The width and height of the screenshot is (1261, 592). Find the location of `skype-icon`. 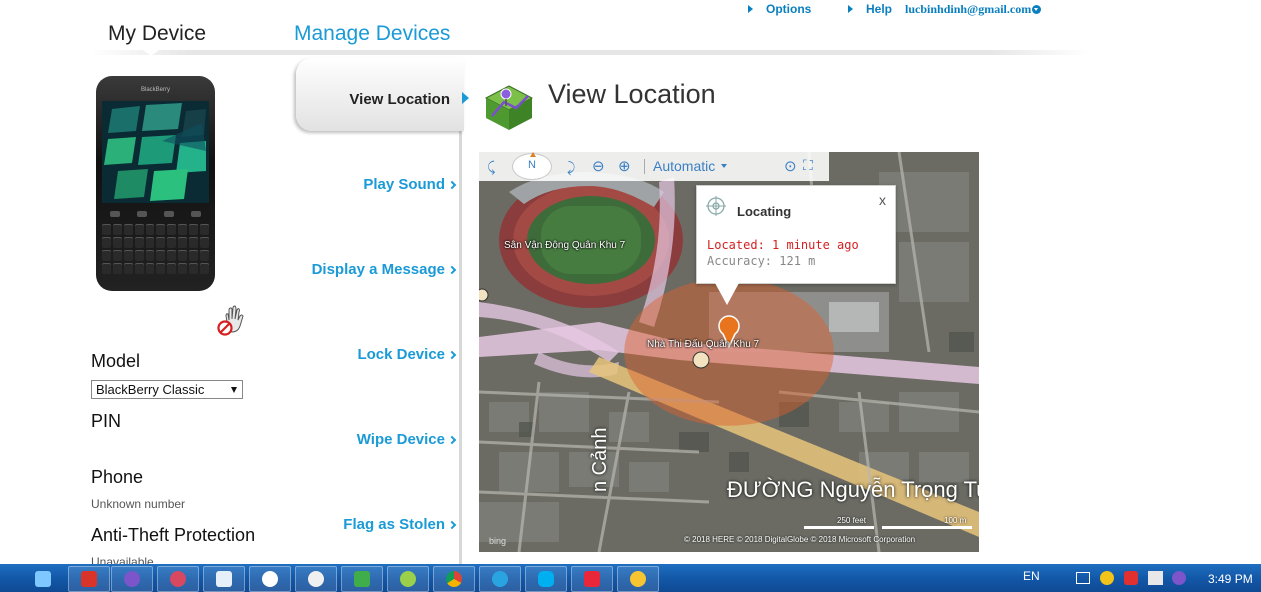

skype-icon is located at coordinates (546, 579).